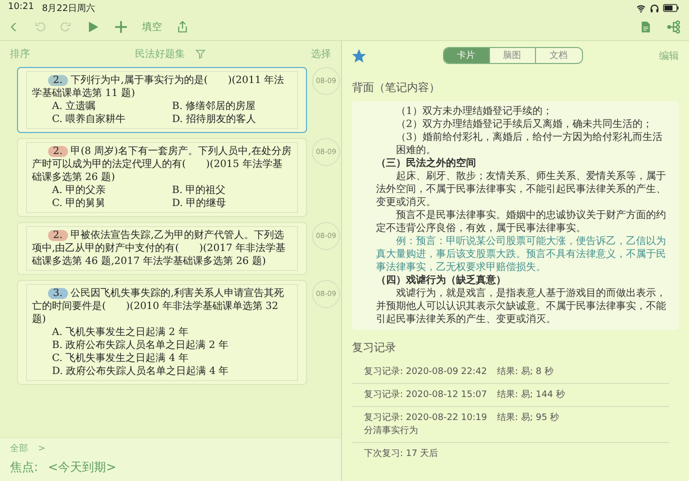  I want to click on play-button, so click(93, 27).